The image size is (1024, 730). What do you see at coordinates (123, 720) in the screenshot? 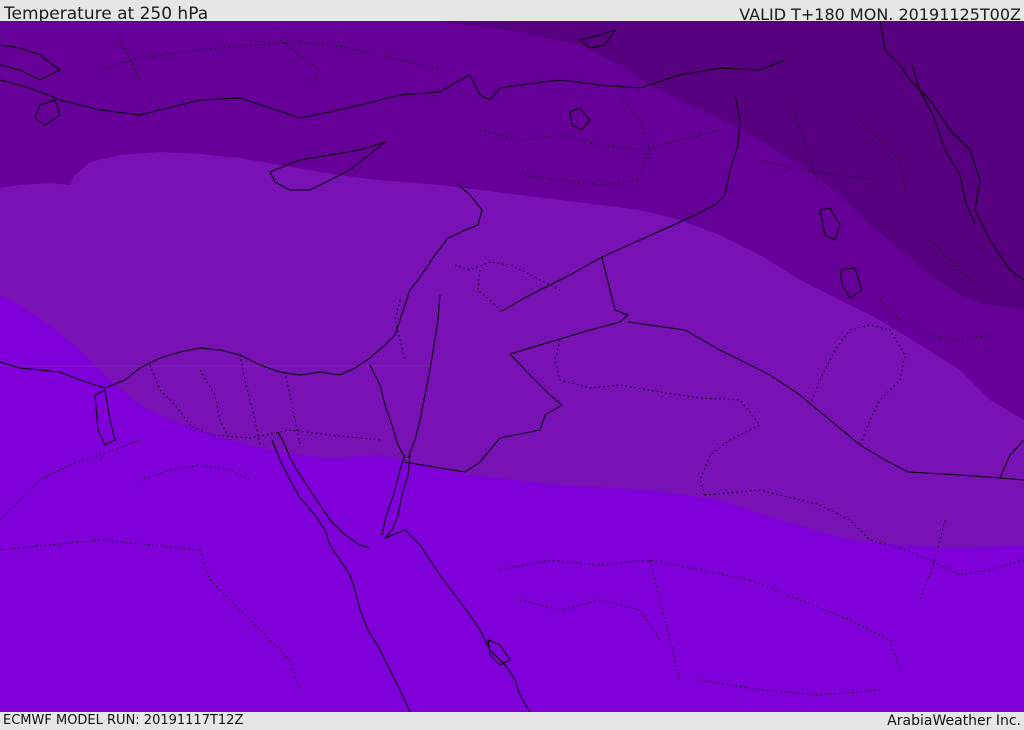
I see `model-run-label: ECMWF MODEL RUN: 20191117T12Z` at bounding box center [123, 720].